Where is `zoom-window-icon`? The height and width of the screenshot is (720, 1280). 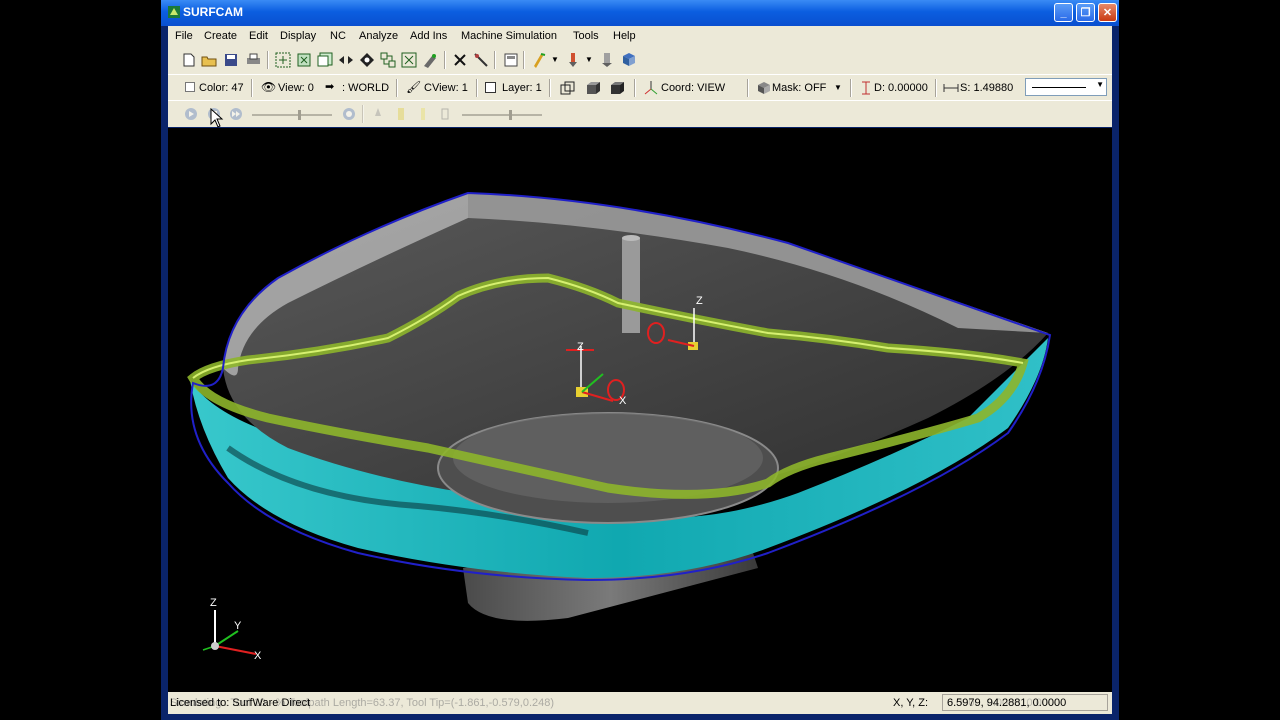 zoom-window-icon is located at coordinates (283, 60).